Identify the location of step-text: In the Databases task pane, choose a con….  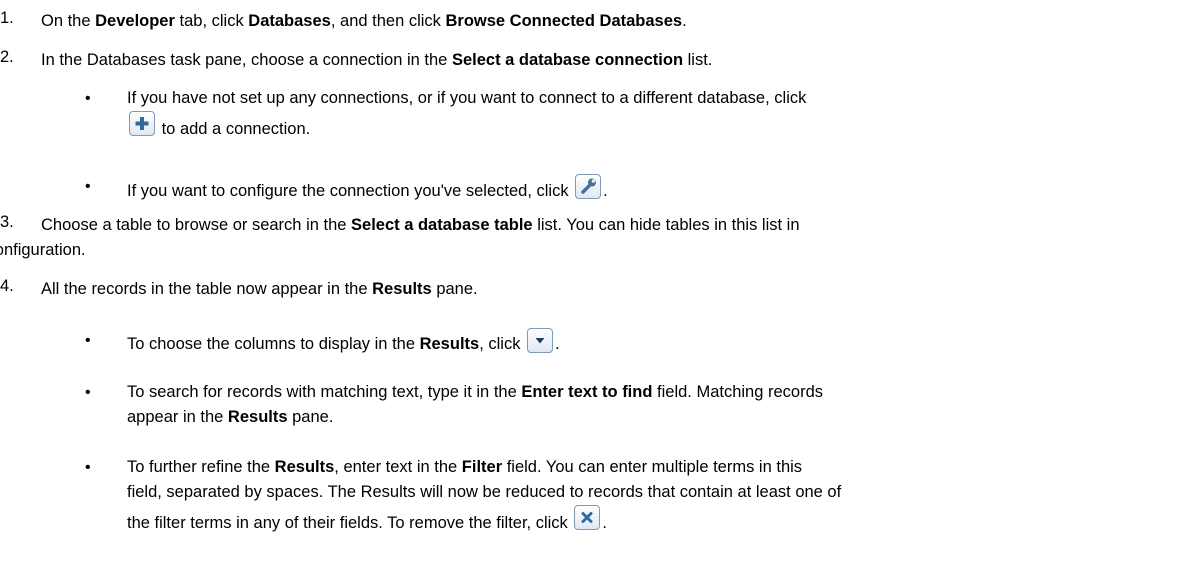
(377, 60).